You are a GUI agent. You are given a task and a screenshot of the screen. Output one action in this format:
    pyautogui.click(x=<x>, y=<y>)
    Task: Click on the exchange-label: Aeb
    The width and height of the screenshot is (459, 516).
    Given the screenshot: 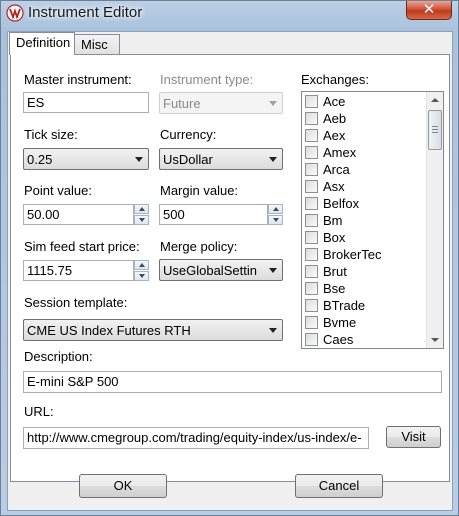 What is the action you would take?
    pyautogui.click(x=335, y=118)
    